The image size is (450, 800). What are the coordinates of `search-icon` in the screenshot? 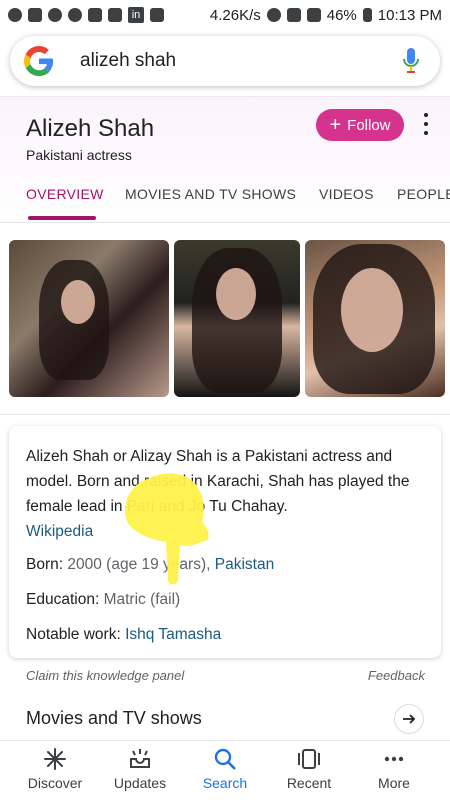 It's located at (225, 759).